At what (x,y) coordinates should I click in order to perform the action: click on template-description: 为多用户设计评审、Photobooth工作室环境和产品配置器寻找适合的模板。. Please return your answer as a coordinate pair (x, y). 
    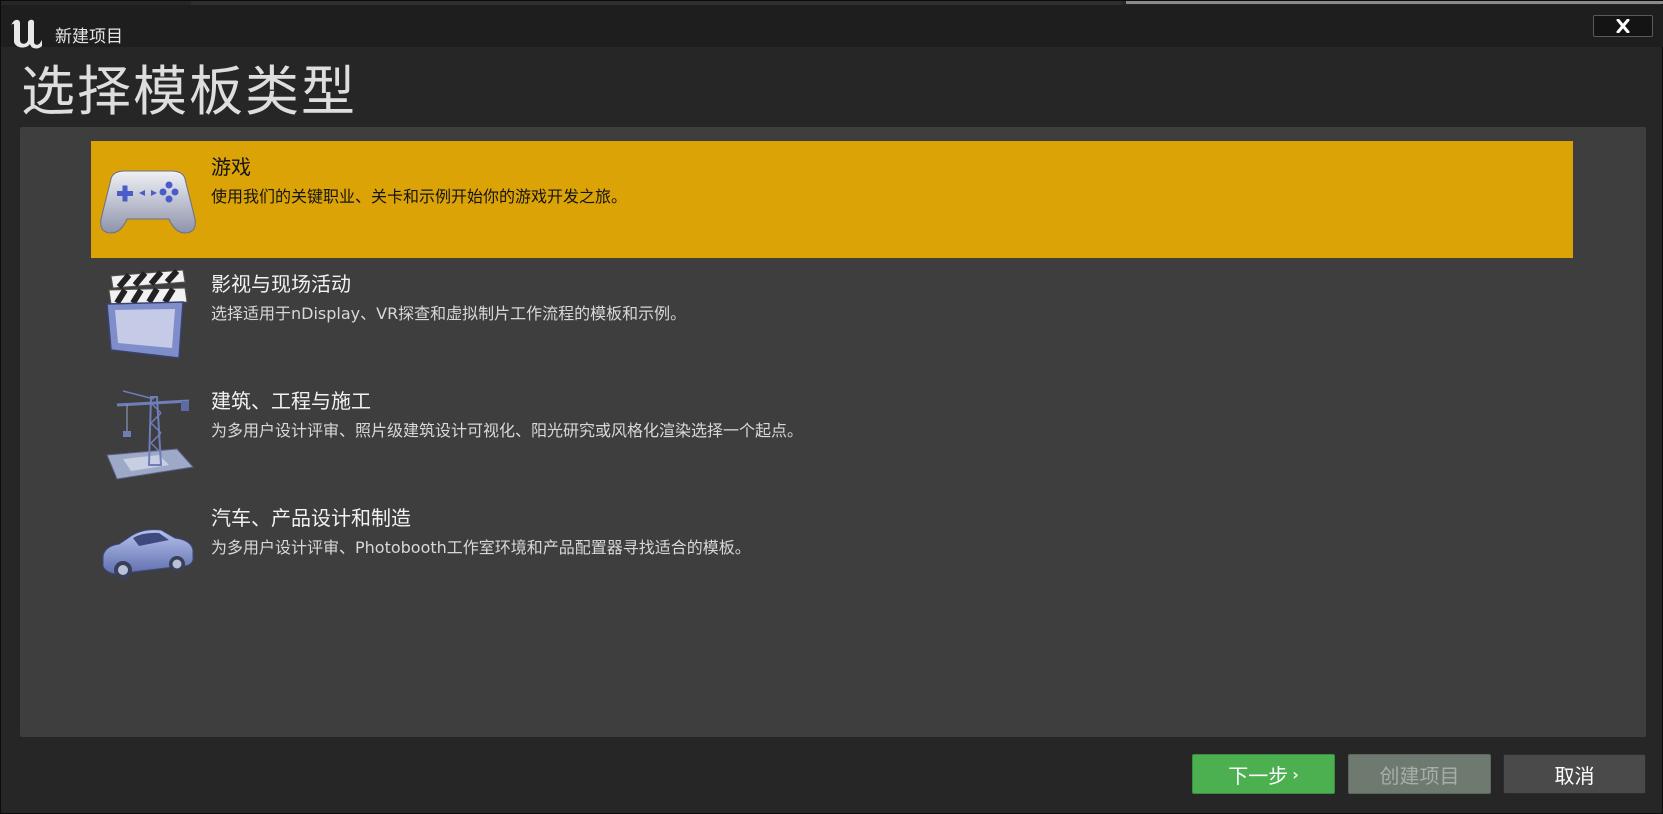
    Looking at the image, I should click on (481, 547).